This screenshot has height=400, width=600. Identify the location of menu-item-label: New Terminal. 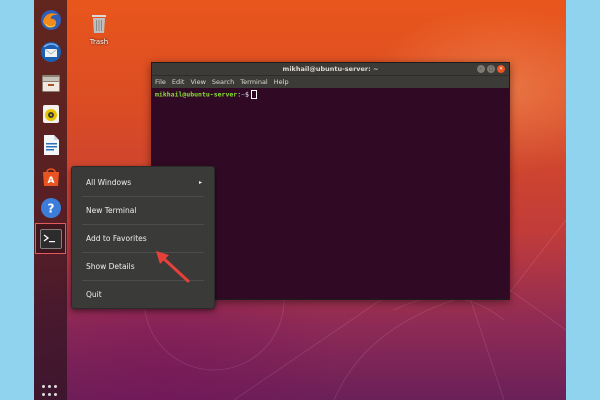
(111, 210).